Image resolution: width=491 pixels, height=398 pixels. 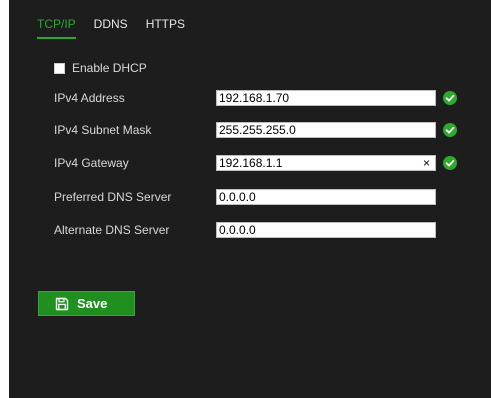 I want to click on tab-ddns: DDNS, so click(x=111, y=28).